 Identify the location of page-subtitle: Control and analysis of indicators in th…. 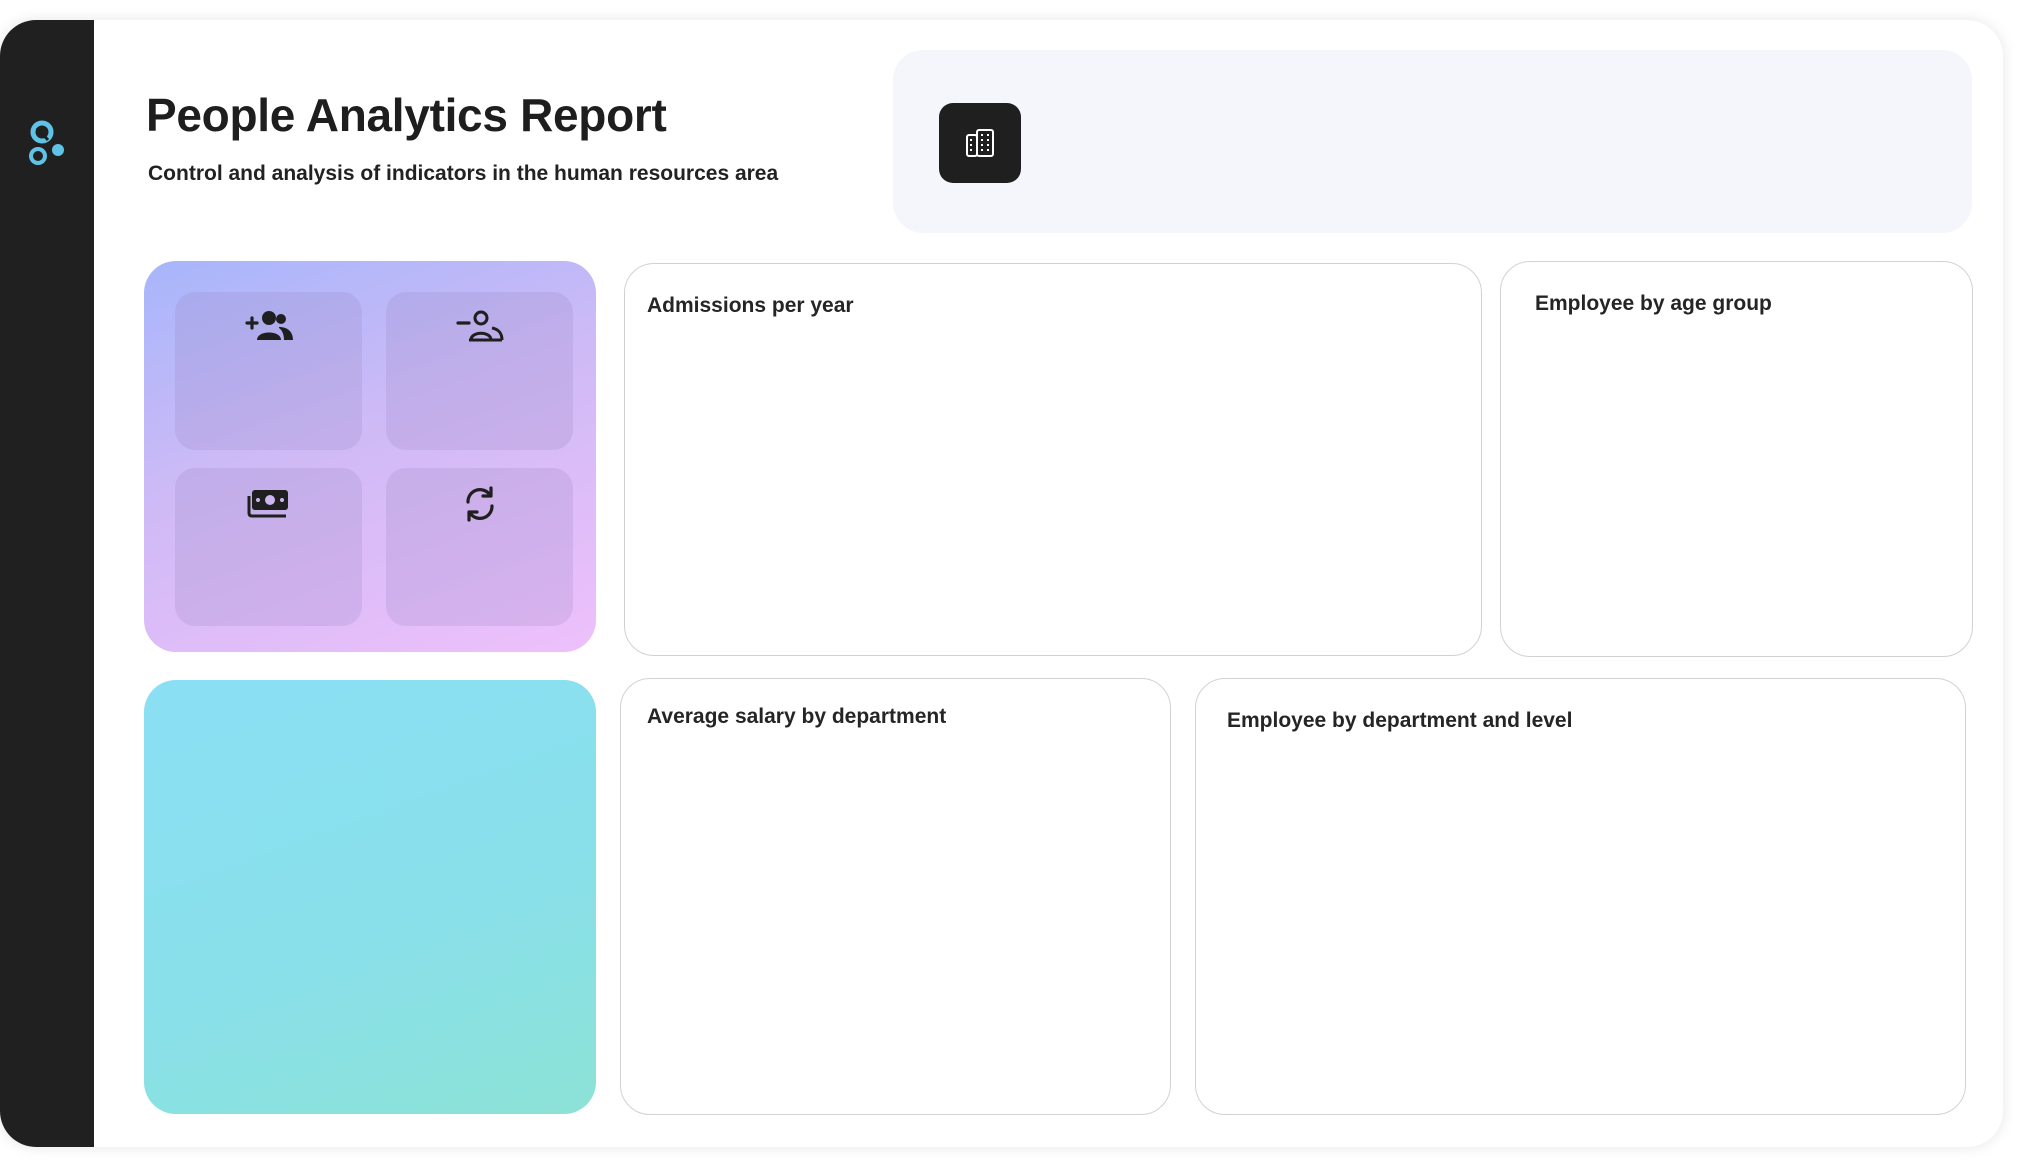
(463, 173).